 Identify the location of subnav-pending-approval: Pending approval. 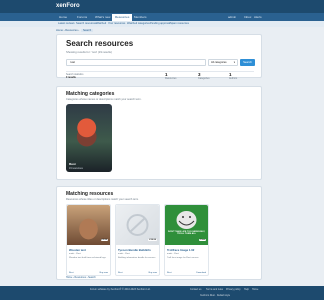
(160, 24).